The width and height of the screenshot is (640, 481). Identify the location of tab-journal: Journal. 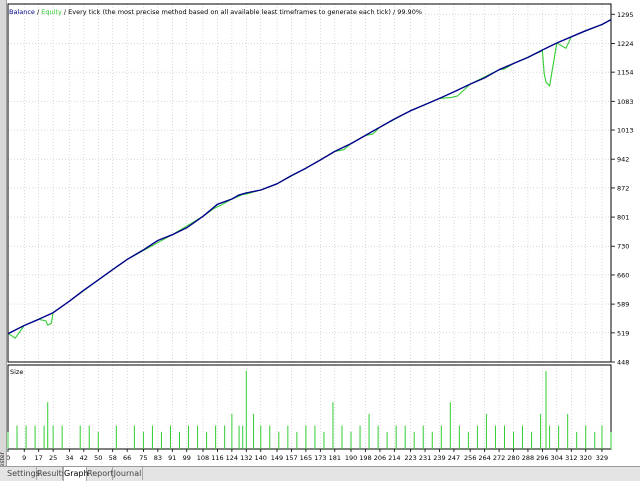
(128, 473).